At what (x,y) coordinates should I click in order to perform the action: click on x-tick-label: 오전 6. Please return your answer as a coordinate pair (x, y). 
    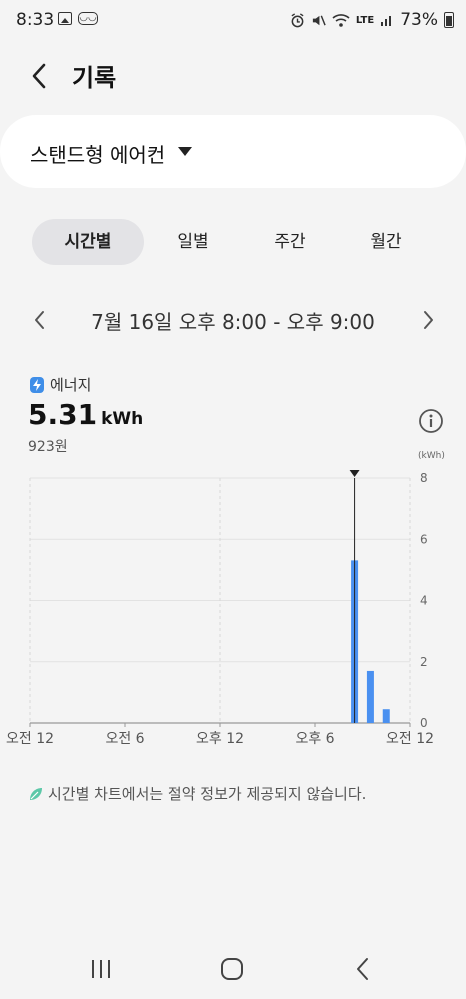
    Looking at the image, I should click on (124, 739).